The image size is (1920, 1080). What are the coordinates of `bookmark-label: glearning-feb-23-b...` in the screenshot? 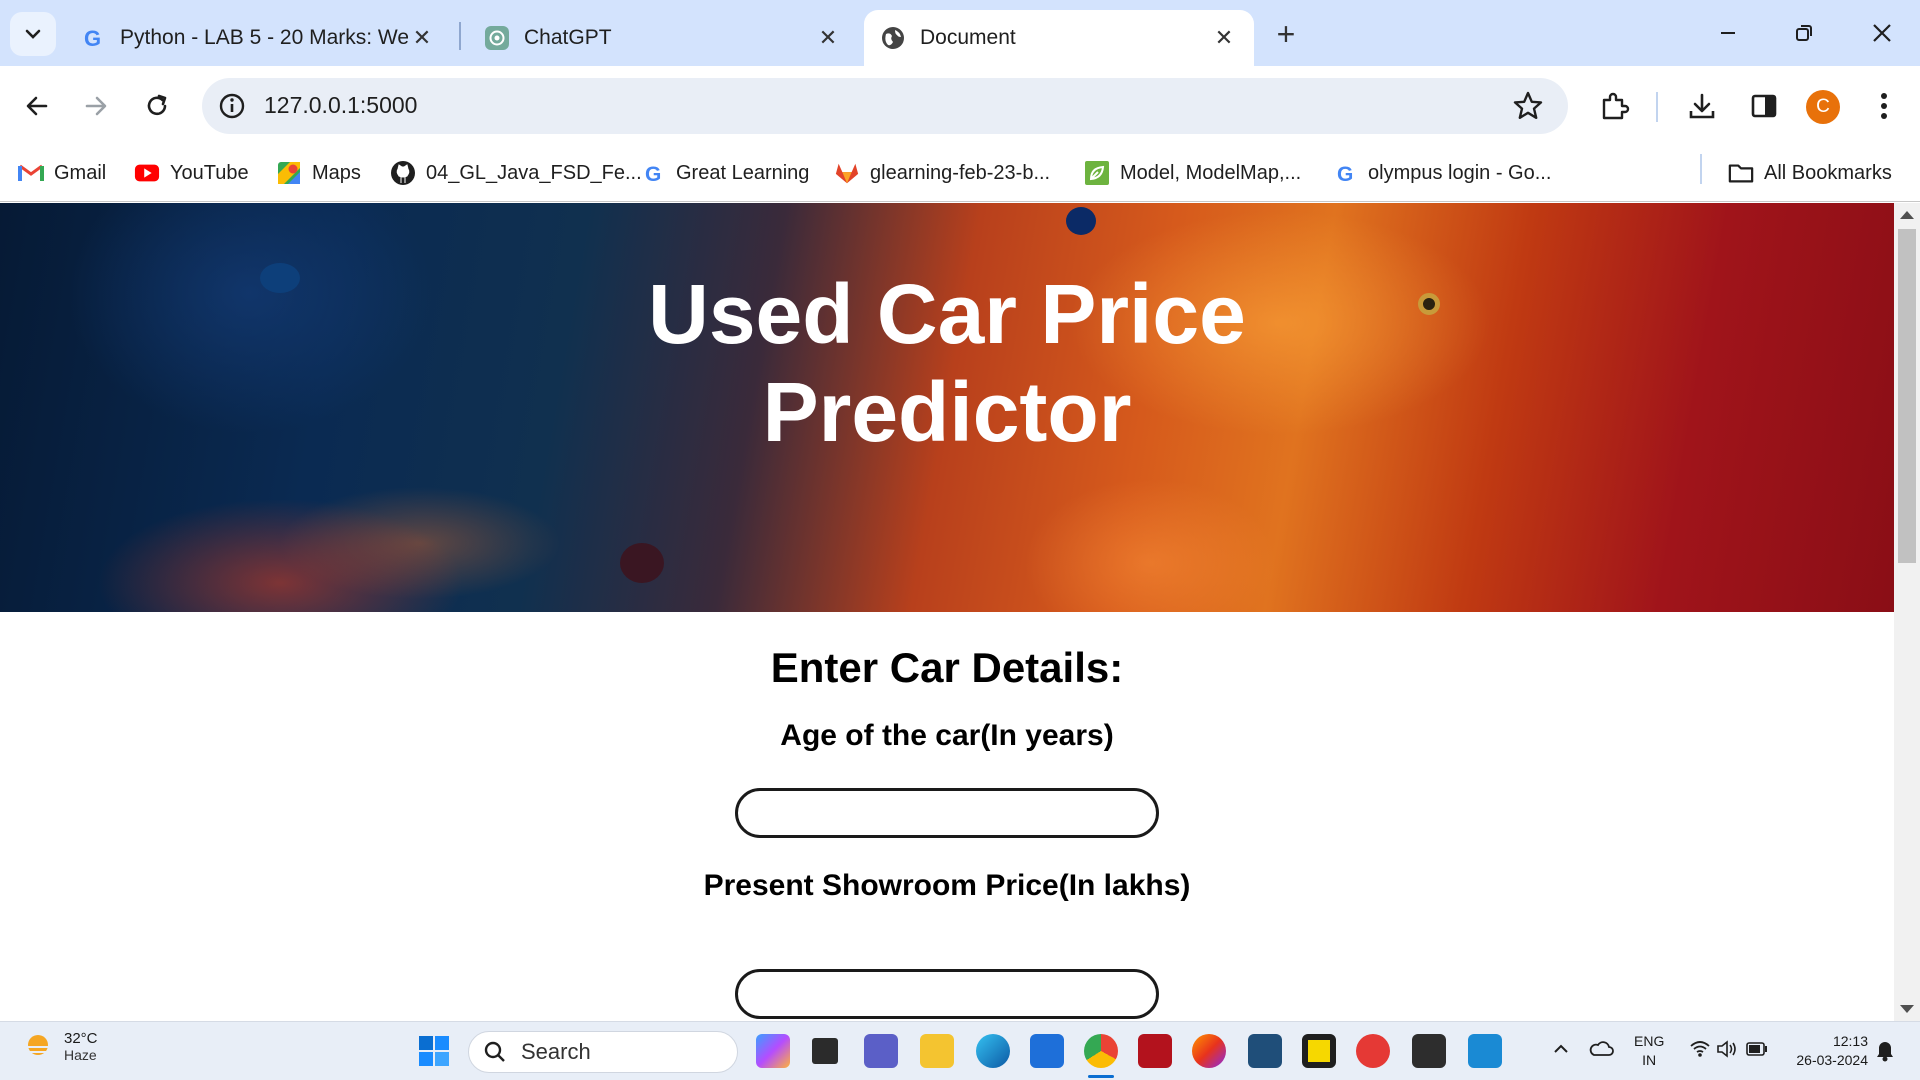 It's located at (960, 172).